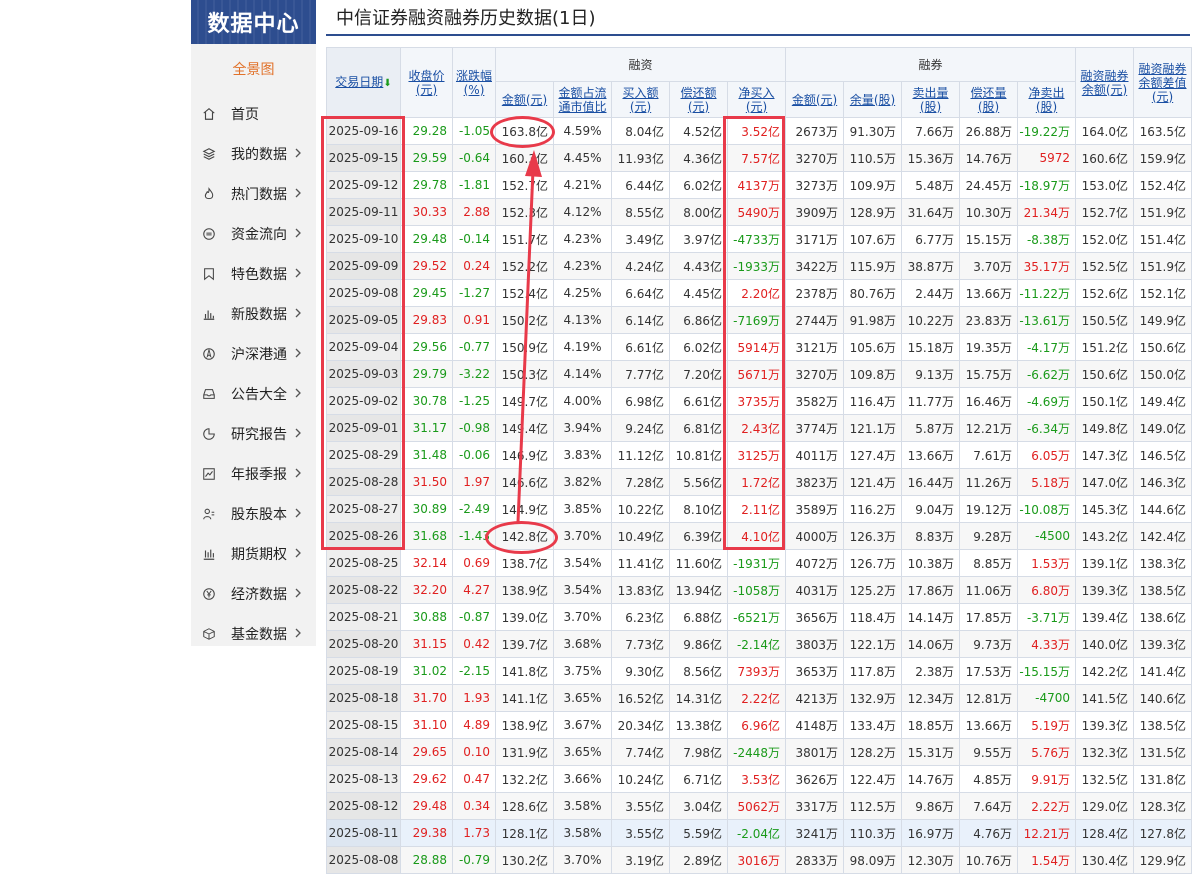 This screenshot has height=878, width=1196. Describe the element at coordinates (582, 590) in the screenshot. I see `cell-rz-ratio: 3.54%` at that location.